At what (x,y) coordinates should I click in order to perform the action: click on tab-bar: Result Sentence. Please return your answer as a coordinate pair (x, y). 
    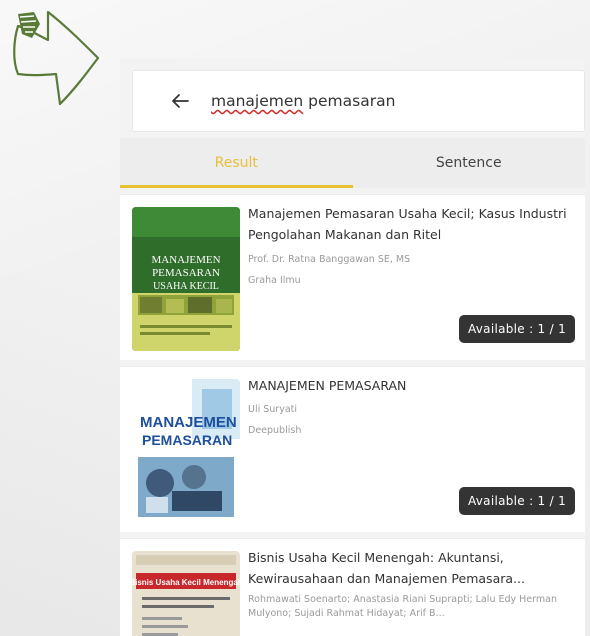
    Looking at the image, I should click on (352, 163).